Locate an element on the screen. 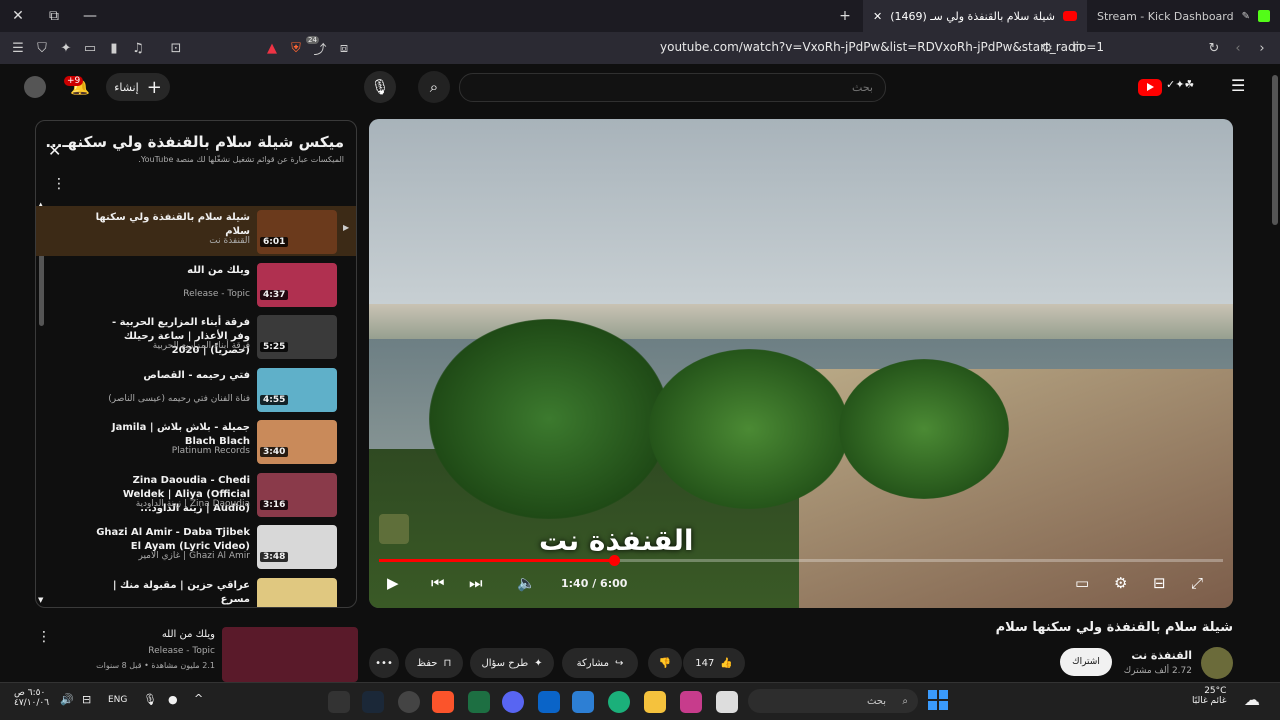 The image size is (1280, 720). forward-icon: › is located at coordinates (1262, 48).